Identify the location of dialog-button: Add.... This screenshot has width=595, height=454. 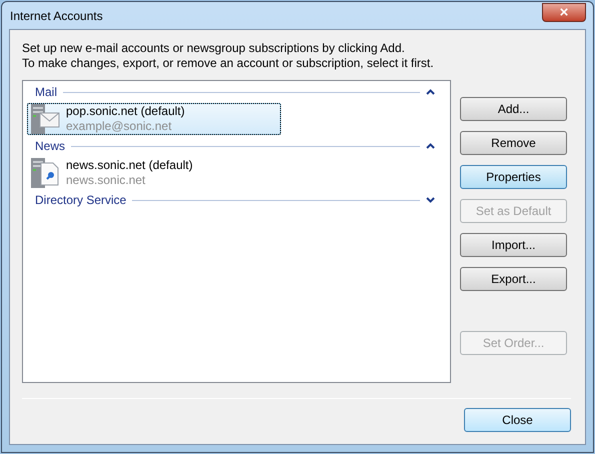
(513, 109).